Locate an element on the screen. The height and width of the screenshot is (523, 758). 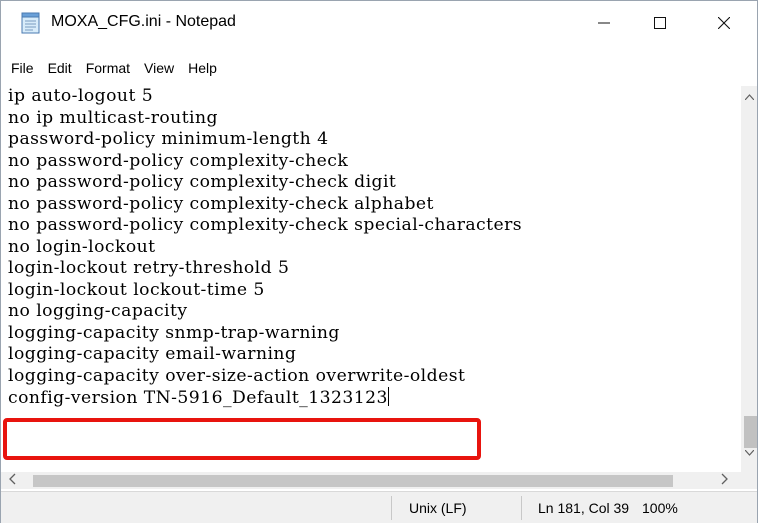
text-caret is located at coordinates (388, 396).